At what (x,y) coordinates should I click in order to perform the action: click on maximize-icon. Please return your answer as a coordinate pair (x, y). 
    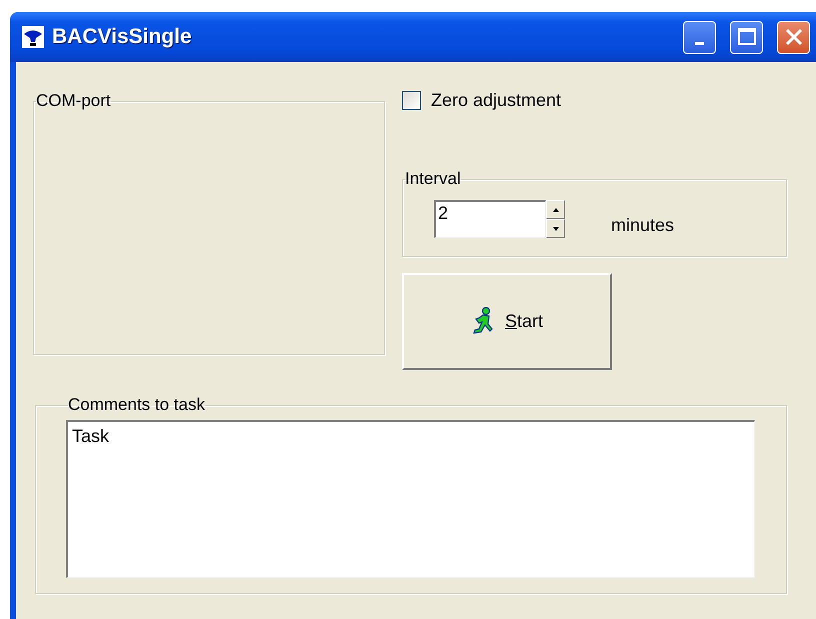
    Looking at the image, I should click on (746, 37).